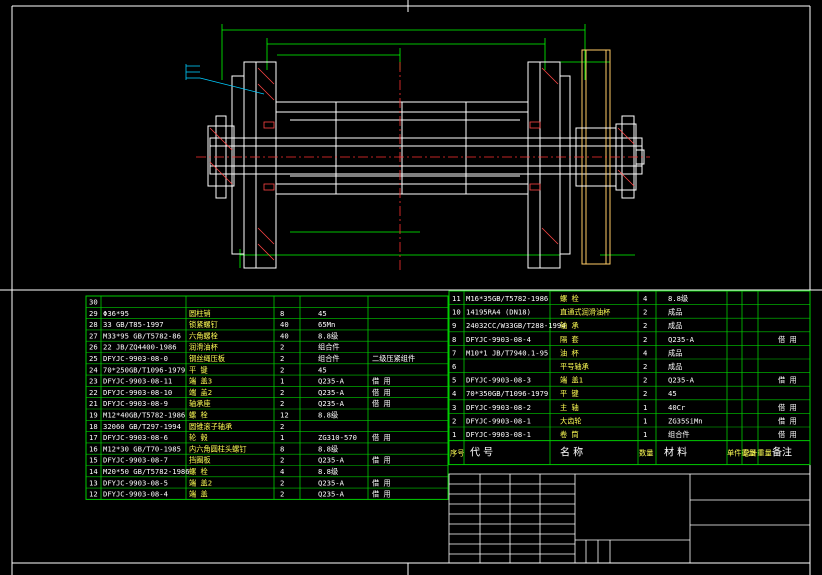 The image size is (822, 575). I want to click on drum-barrel, so click(402, 148).